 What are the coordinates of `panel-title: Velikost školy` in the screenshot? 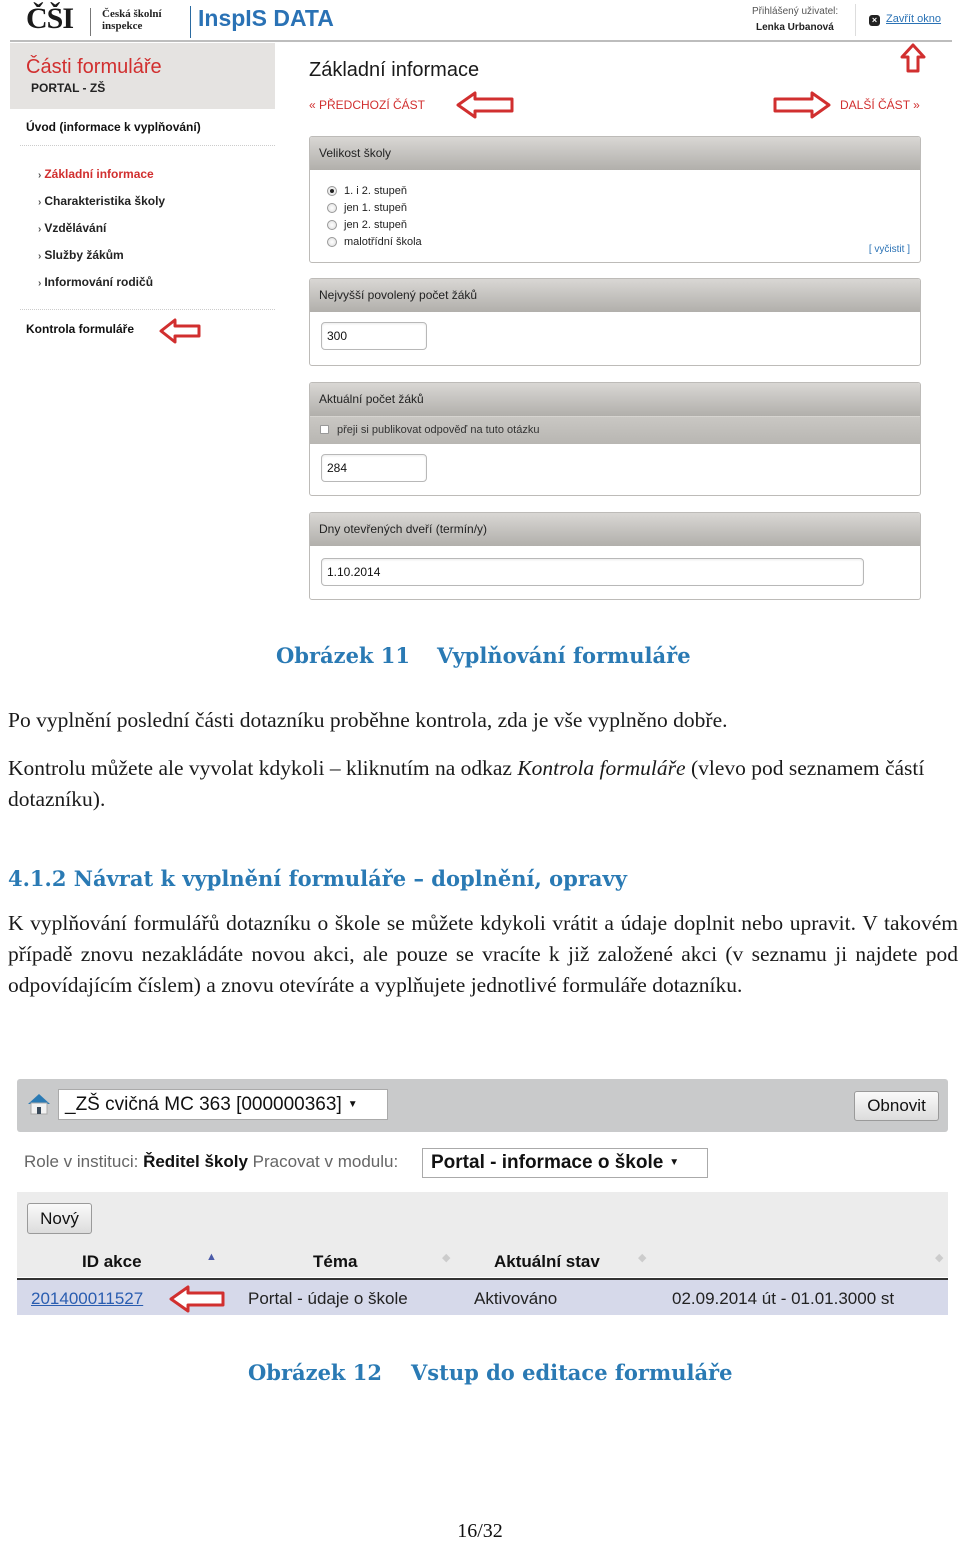 It's located at (615, 153).